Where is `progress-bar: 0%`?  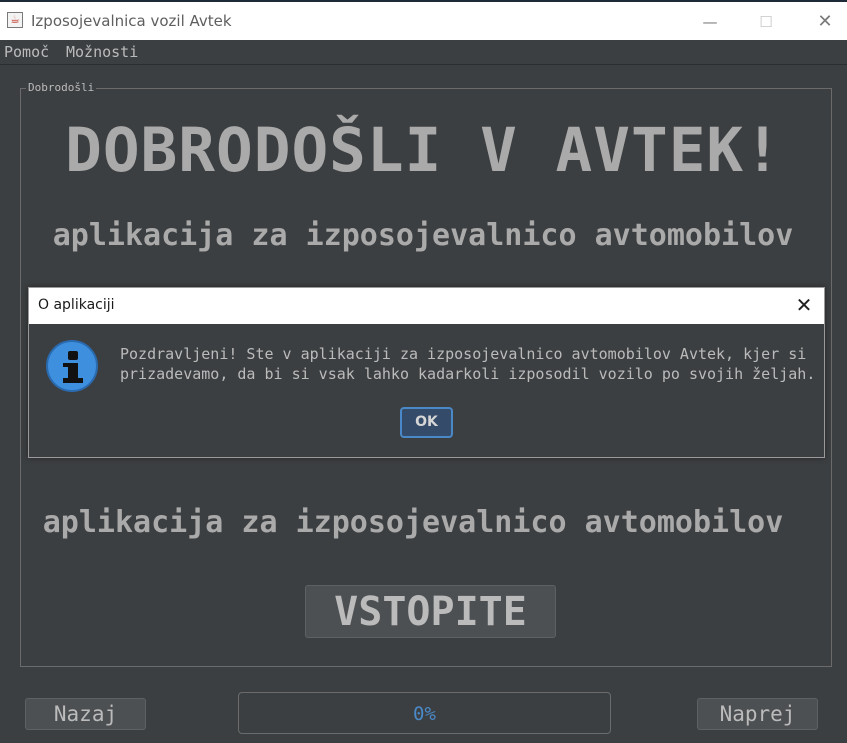 progress-bar: 0% is located at coordinates (424, 713).